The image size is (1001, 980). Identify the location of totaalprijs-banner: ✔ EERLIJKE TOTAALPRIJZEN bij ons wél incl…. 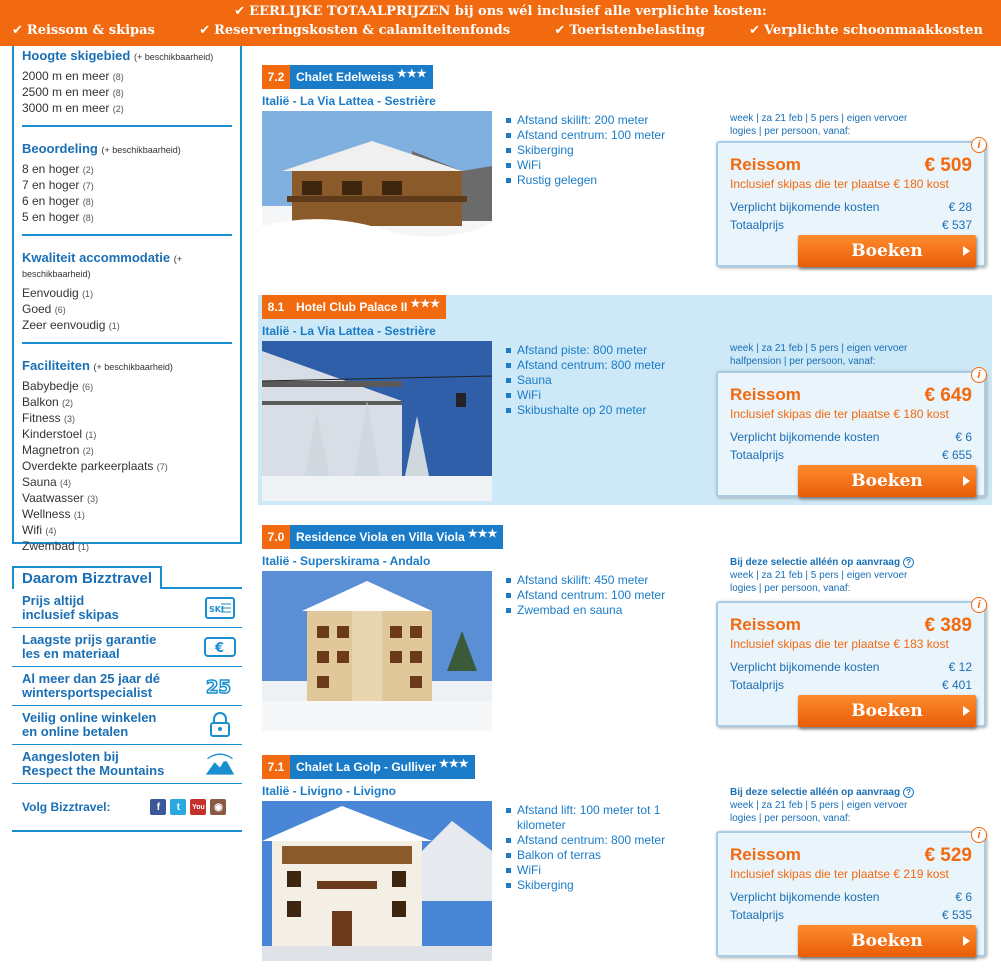
(500, 23).